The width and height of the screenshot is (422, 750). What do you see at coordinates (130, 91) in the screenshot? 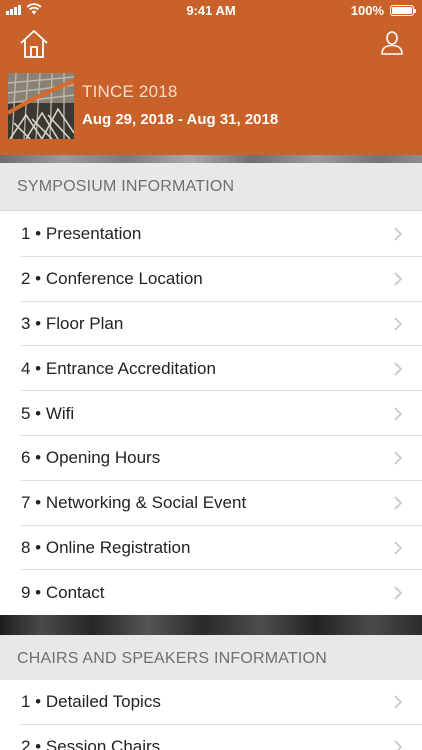
I see `event-title: TINCE 2018` at bounding box center [130, 91].